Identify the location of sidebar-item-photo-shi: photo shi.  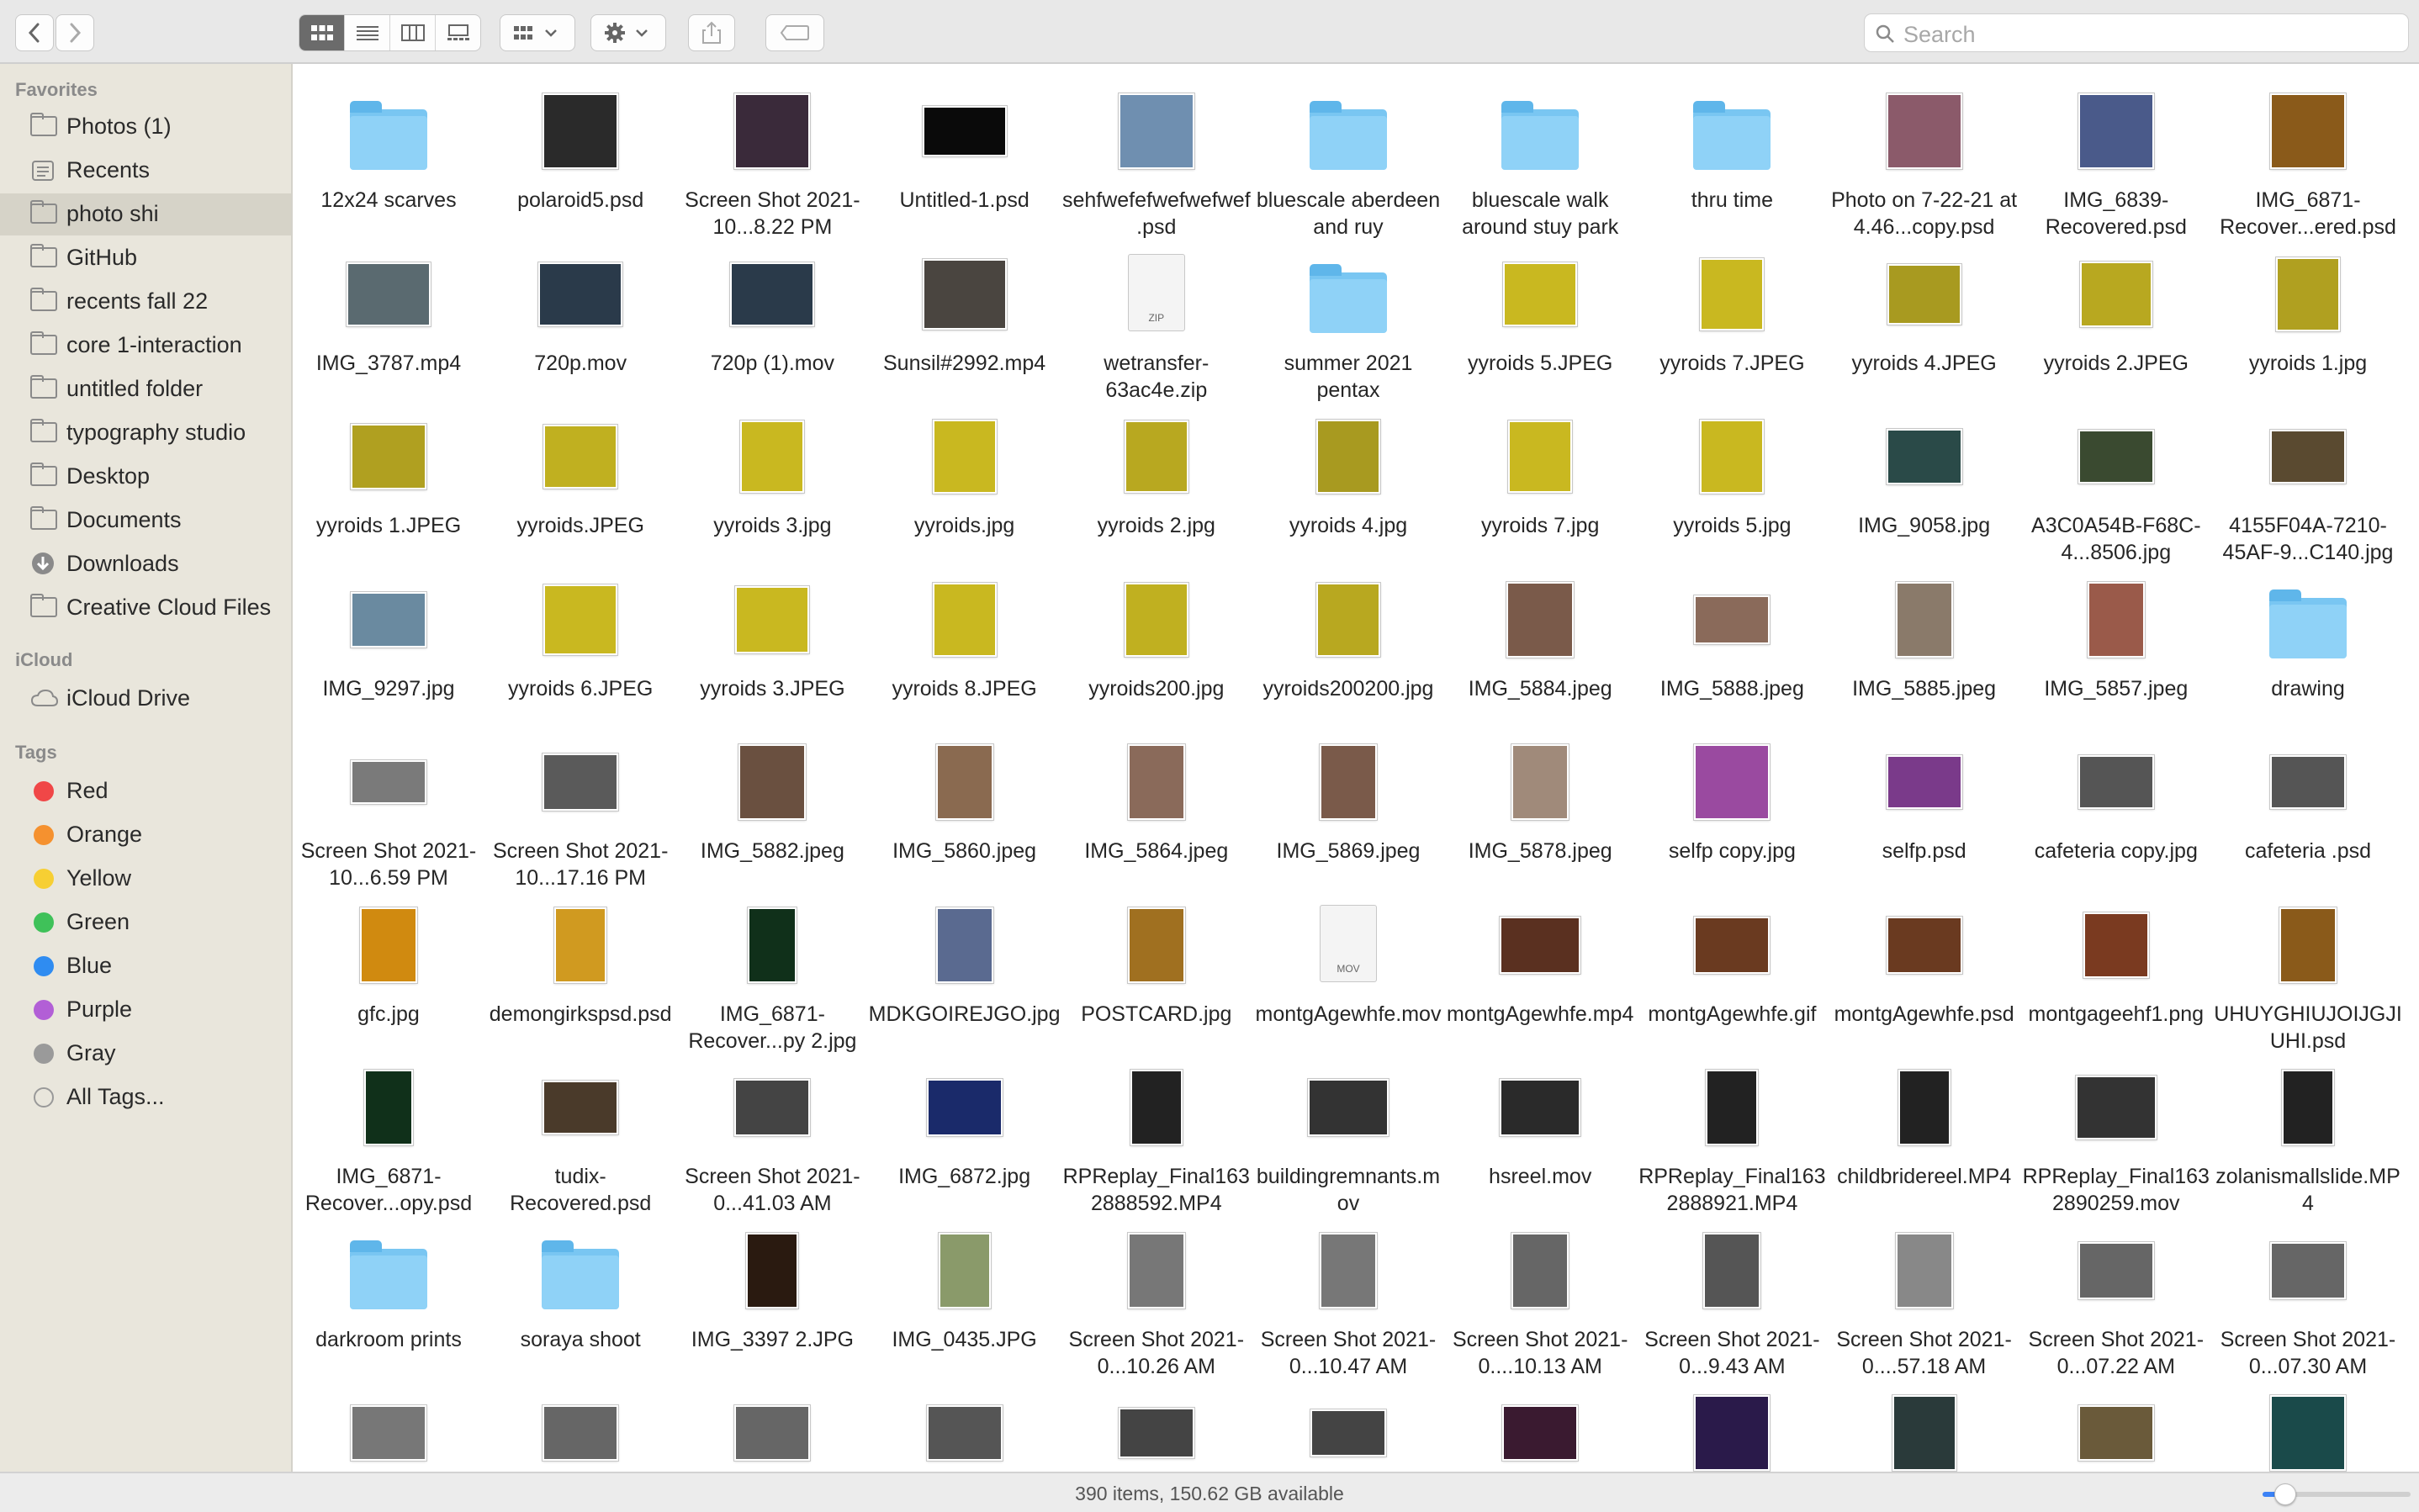
(145, 214).